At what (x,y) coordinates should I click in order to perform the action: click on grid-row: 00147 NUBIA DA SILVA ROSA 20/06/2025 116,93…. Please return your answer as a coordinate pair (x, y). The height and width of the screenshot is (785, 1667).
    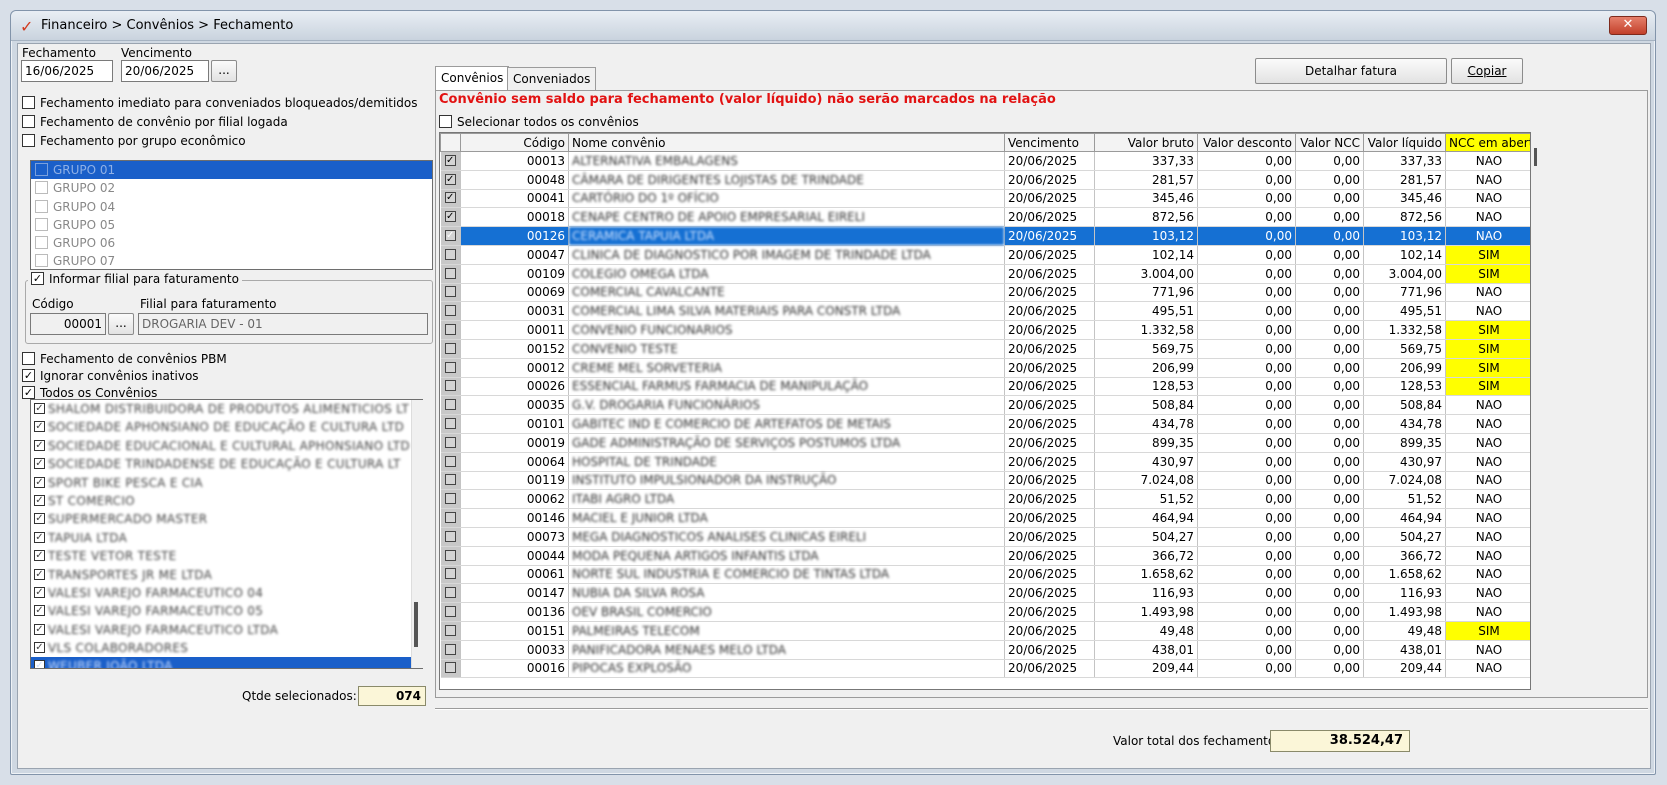
    Looking at the image, I should click on (985, 593).